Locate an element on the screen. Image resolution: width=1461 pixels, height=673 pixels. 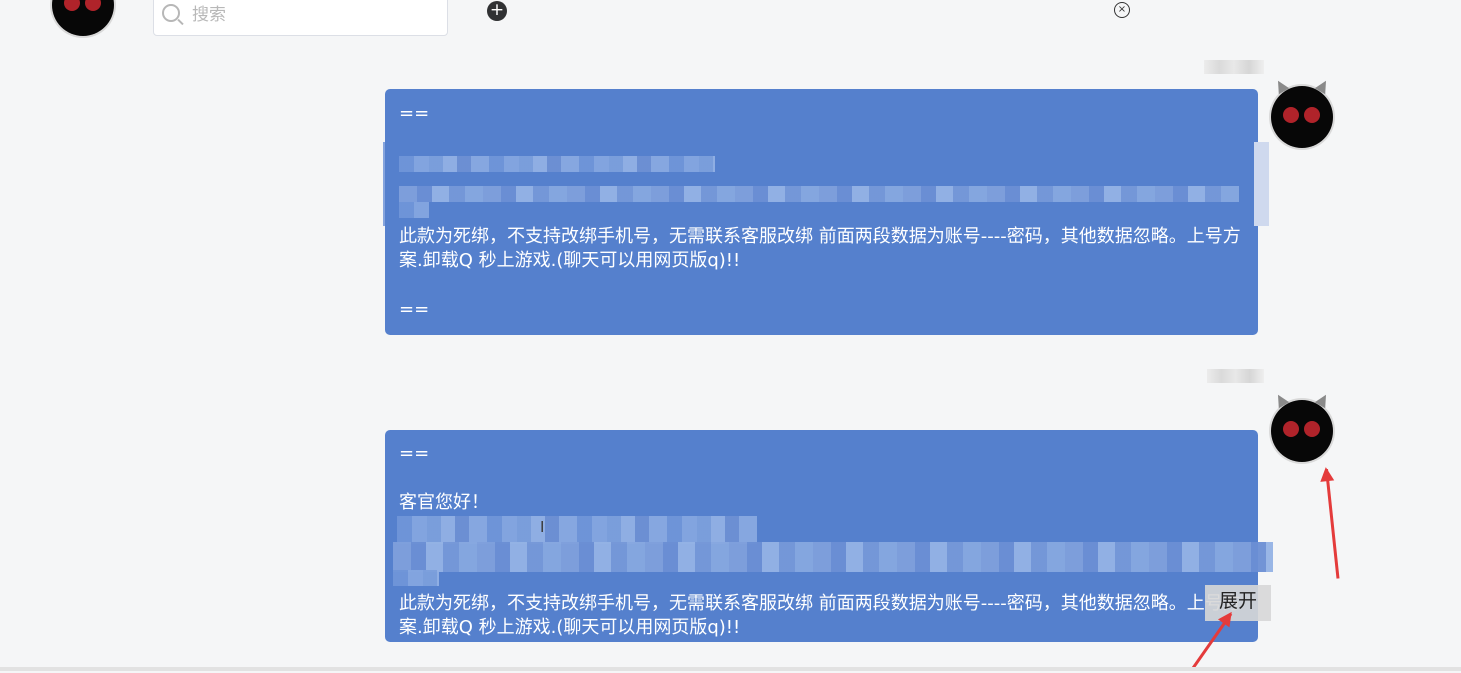
bottom-scrollbar is located at coordinates (730, 669).